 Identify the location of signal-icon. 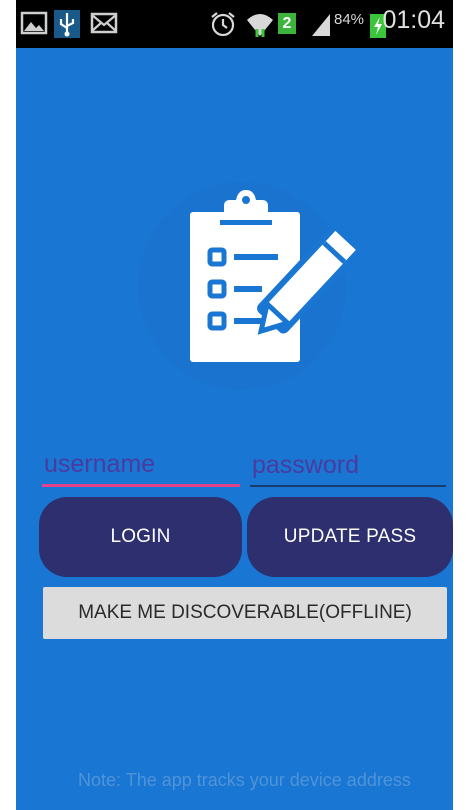
(321, 25).